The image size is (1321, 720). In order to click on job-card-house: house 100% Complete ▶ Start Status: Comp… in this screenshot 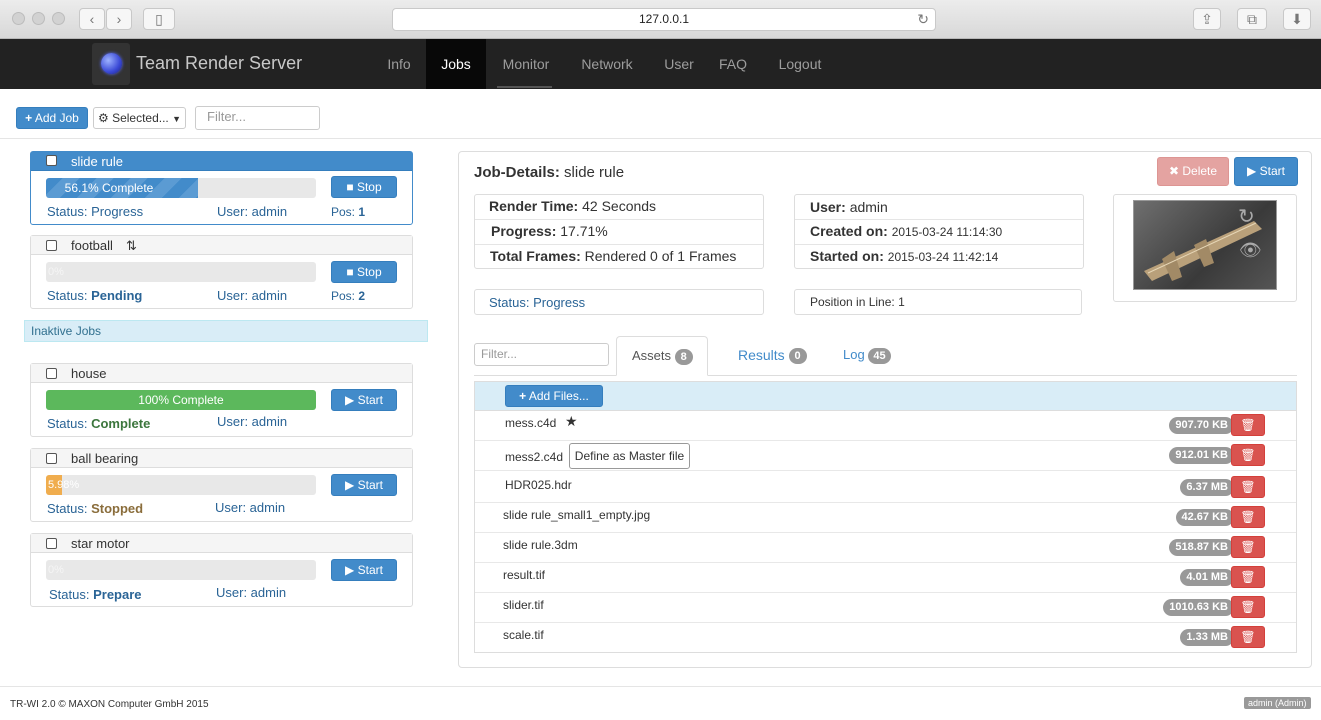, I will do `click(221, 400)`.